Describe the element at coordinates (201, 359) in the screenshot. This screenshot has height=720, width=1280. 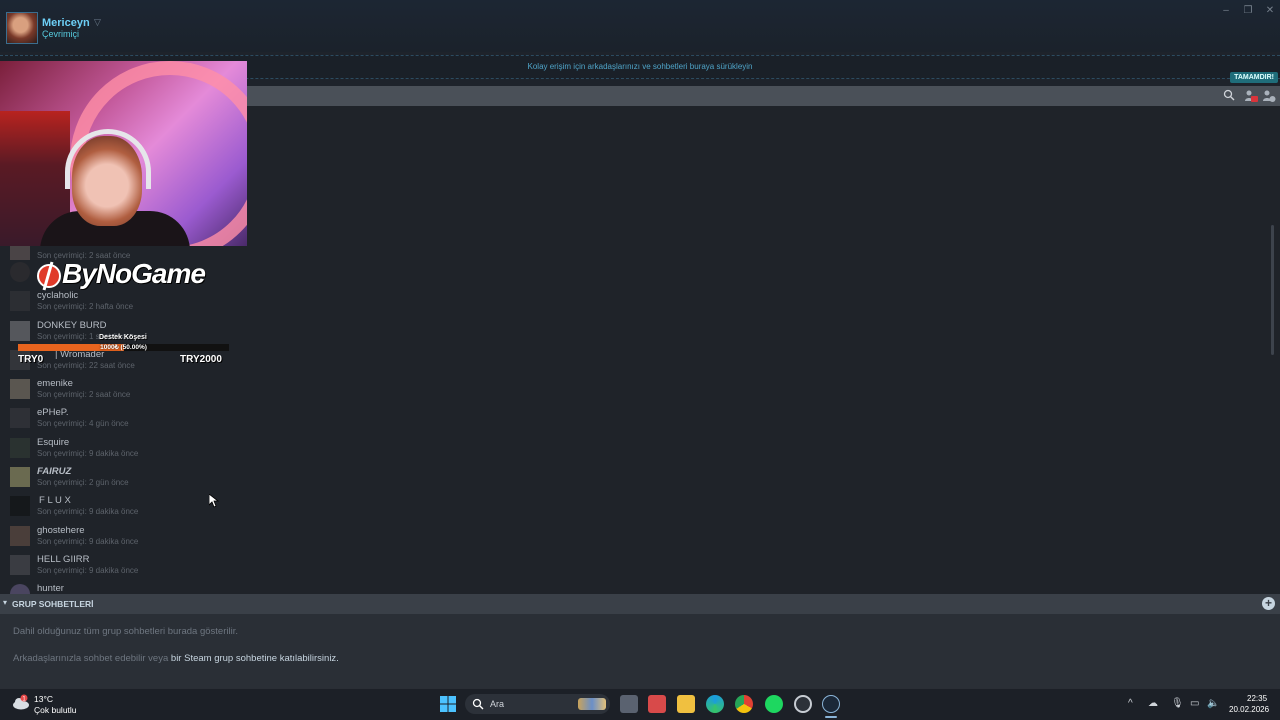
I see `progress-max-label: TRY2000` at that location.